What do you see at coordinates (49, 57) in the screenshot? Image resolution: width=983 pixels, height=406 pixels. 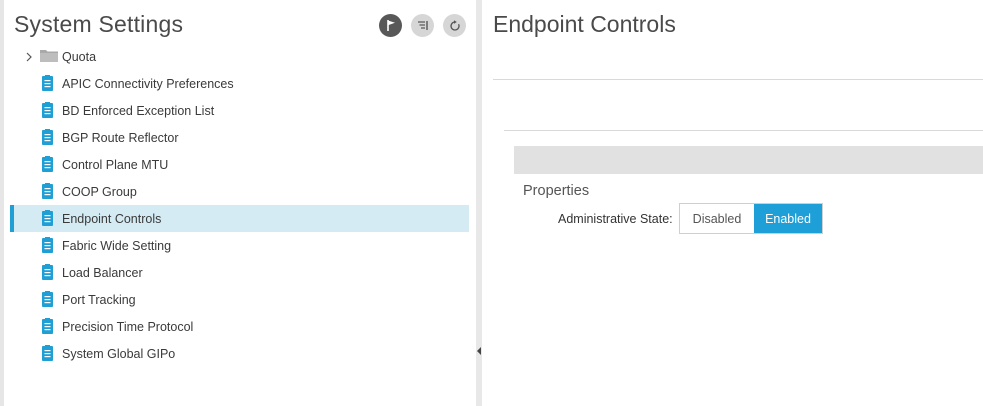 I see `folder-icon` at bounding box center [49, 57].